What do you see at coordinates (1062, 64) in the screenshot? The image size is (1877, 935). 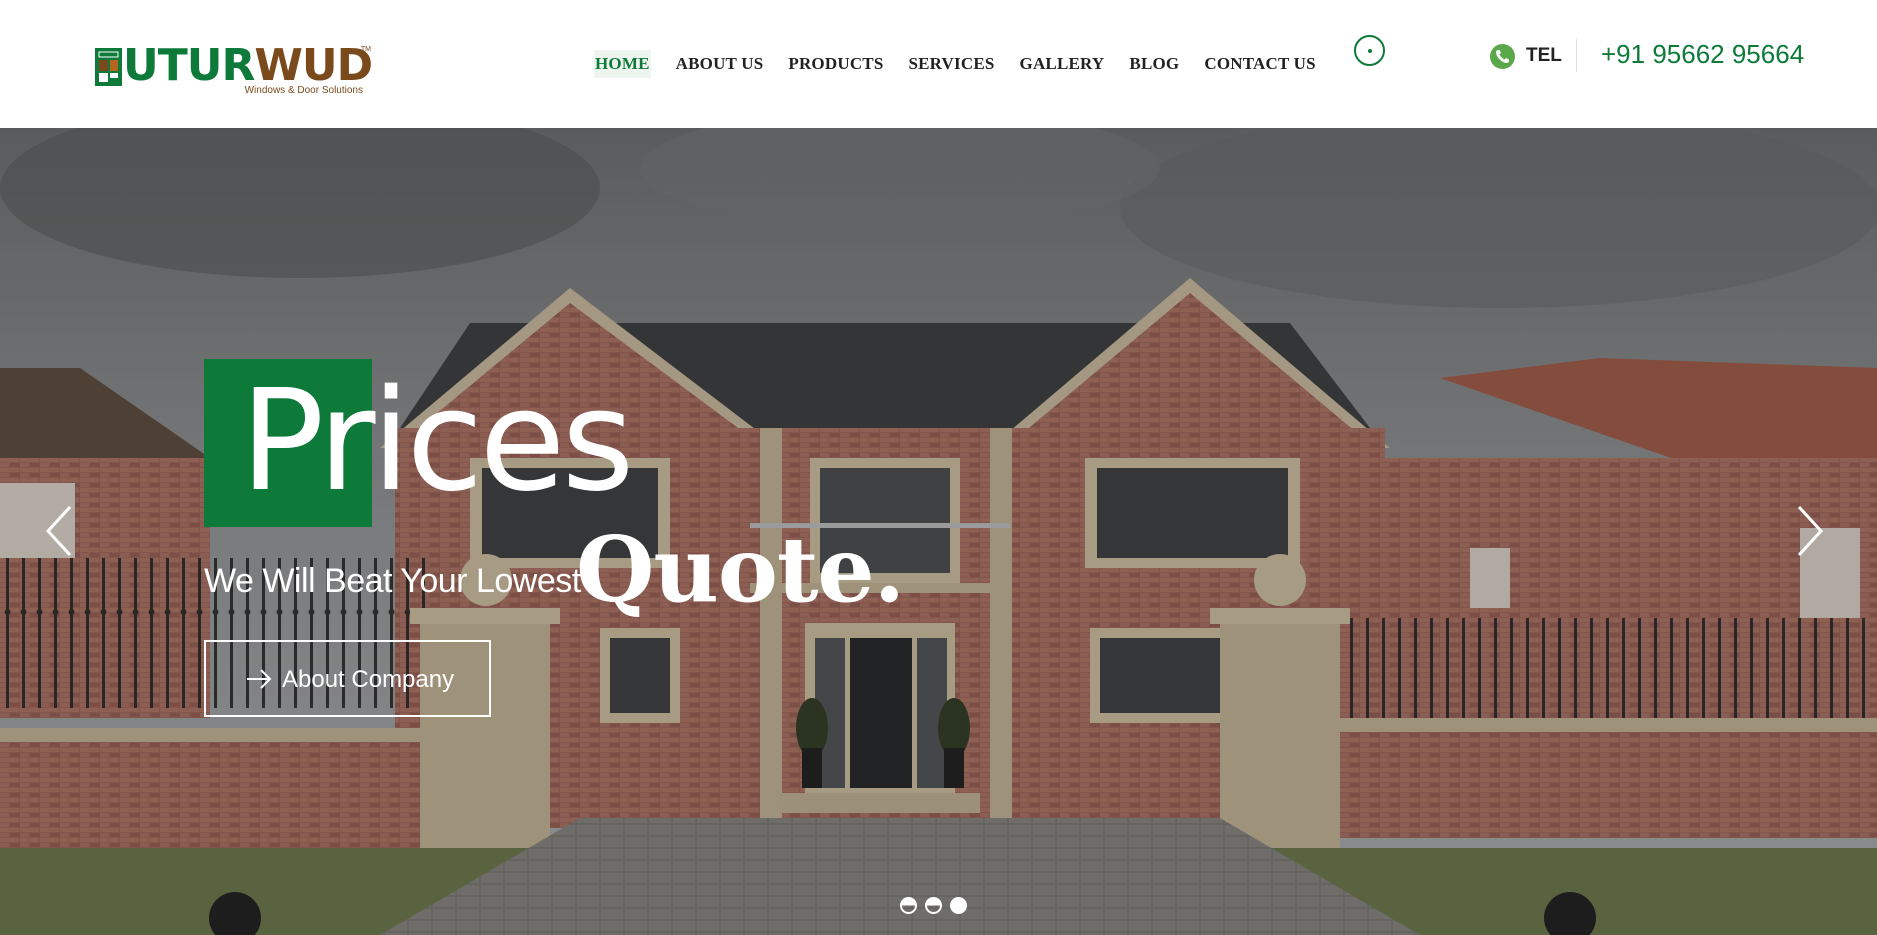 I see `nav-gallery: GALLERY` at bounding box center [1062, 64].